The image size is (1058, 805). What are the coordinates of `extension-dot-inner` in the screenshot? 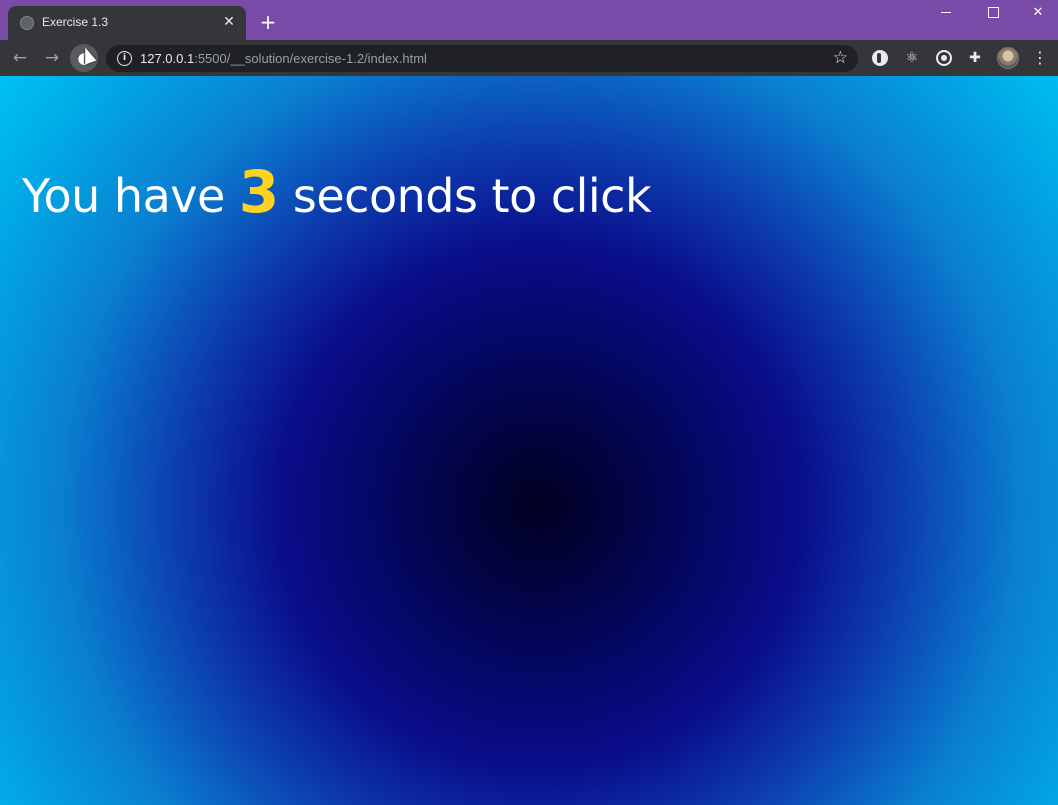 It's located at (879, 58).